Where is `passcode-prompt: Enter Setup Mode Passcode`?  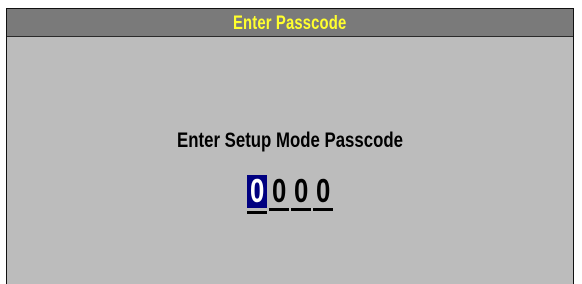 passcode-prompt: Enter Setup Mode Passcode is located at coordinates (290, 140).